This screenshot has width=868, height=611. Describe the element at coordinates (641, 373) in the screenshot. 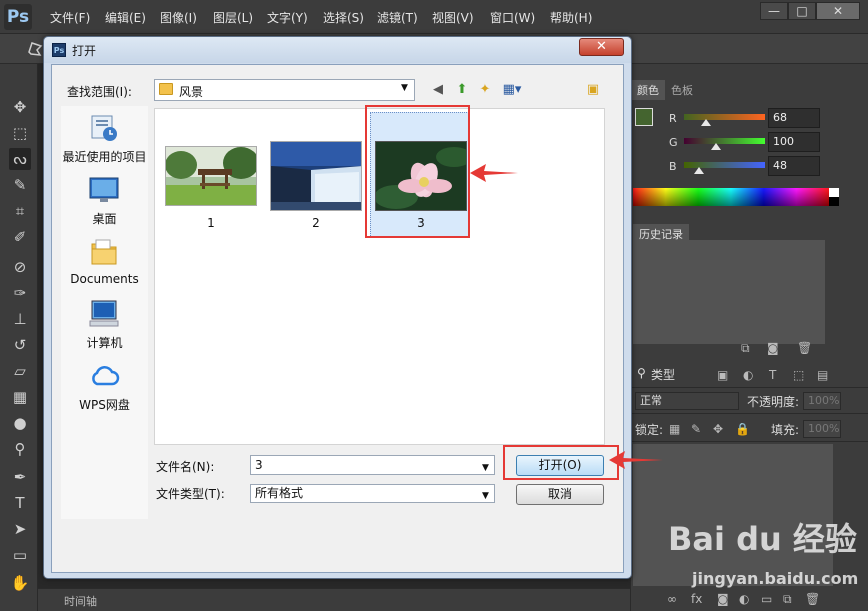

I see `filter-kind-icon: ⚲` at that location.